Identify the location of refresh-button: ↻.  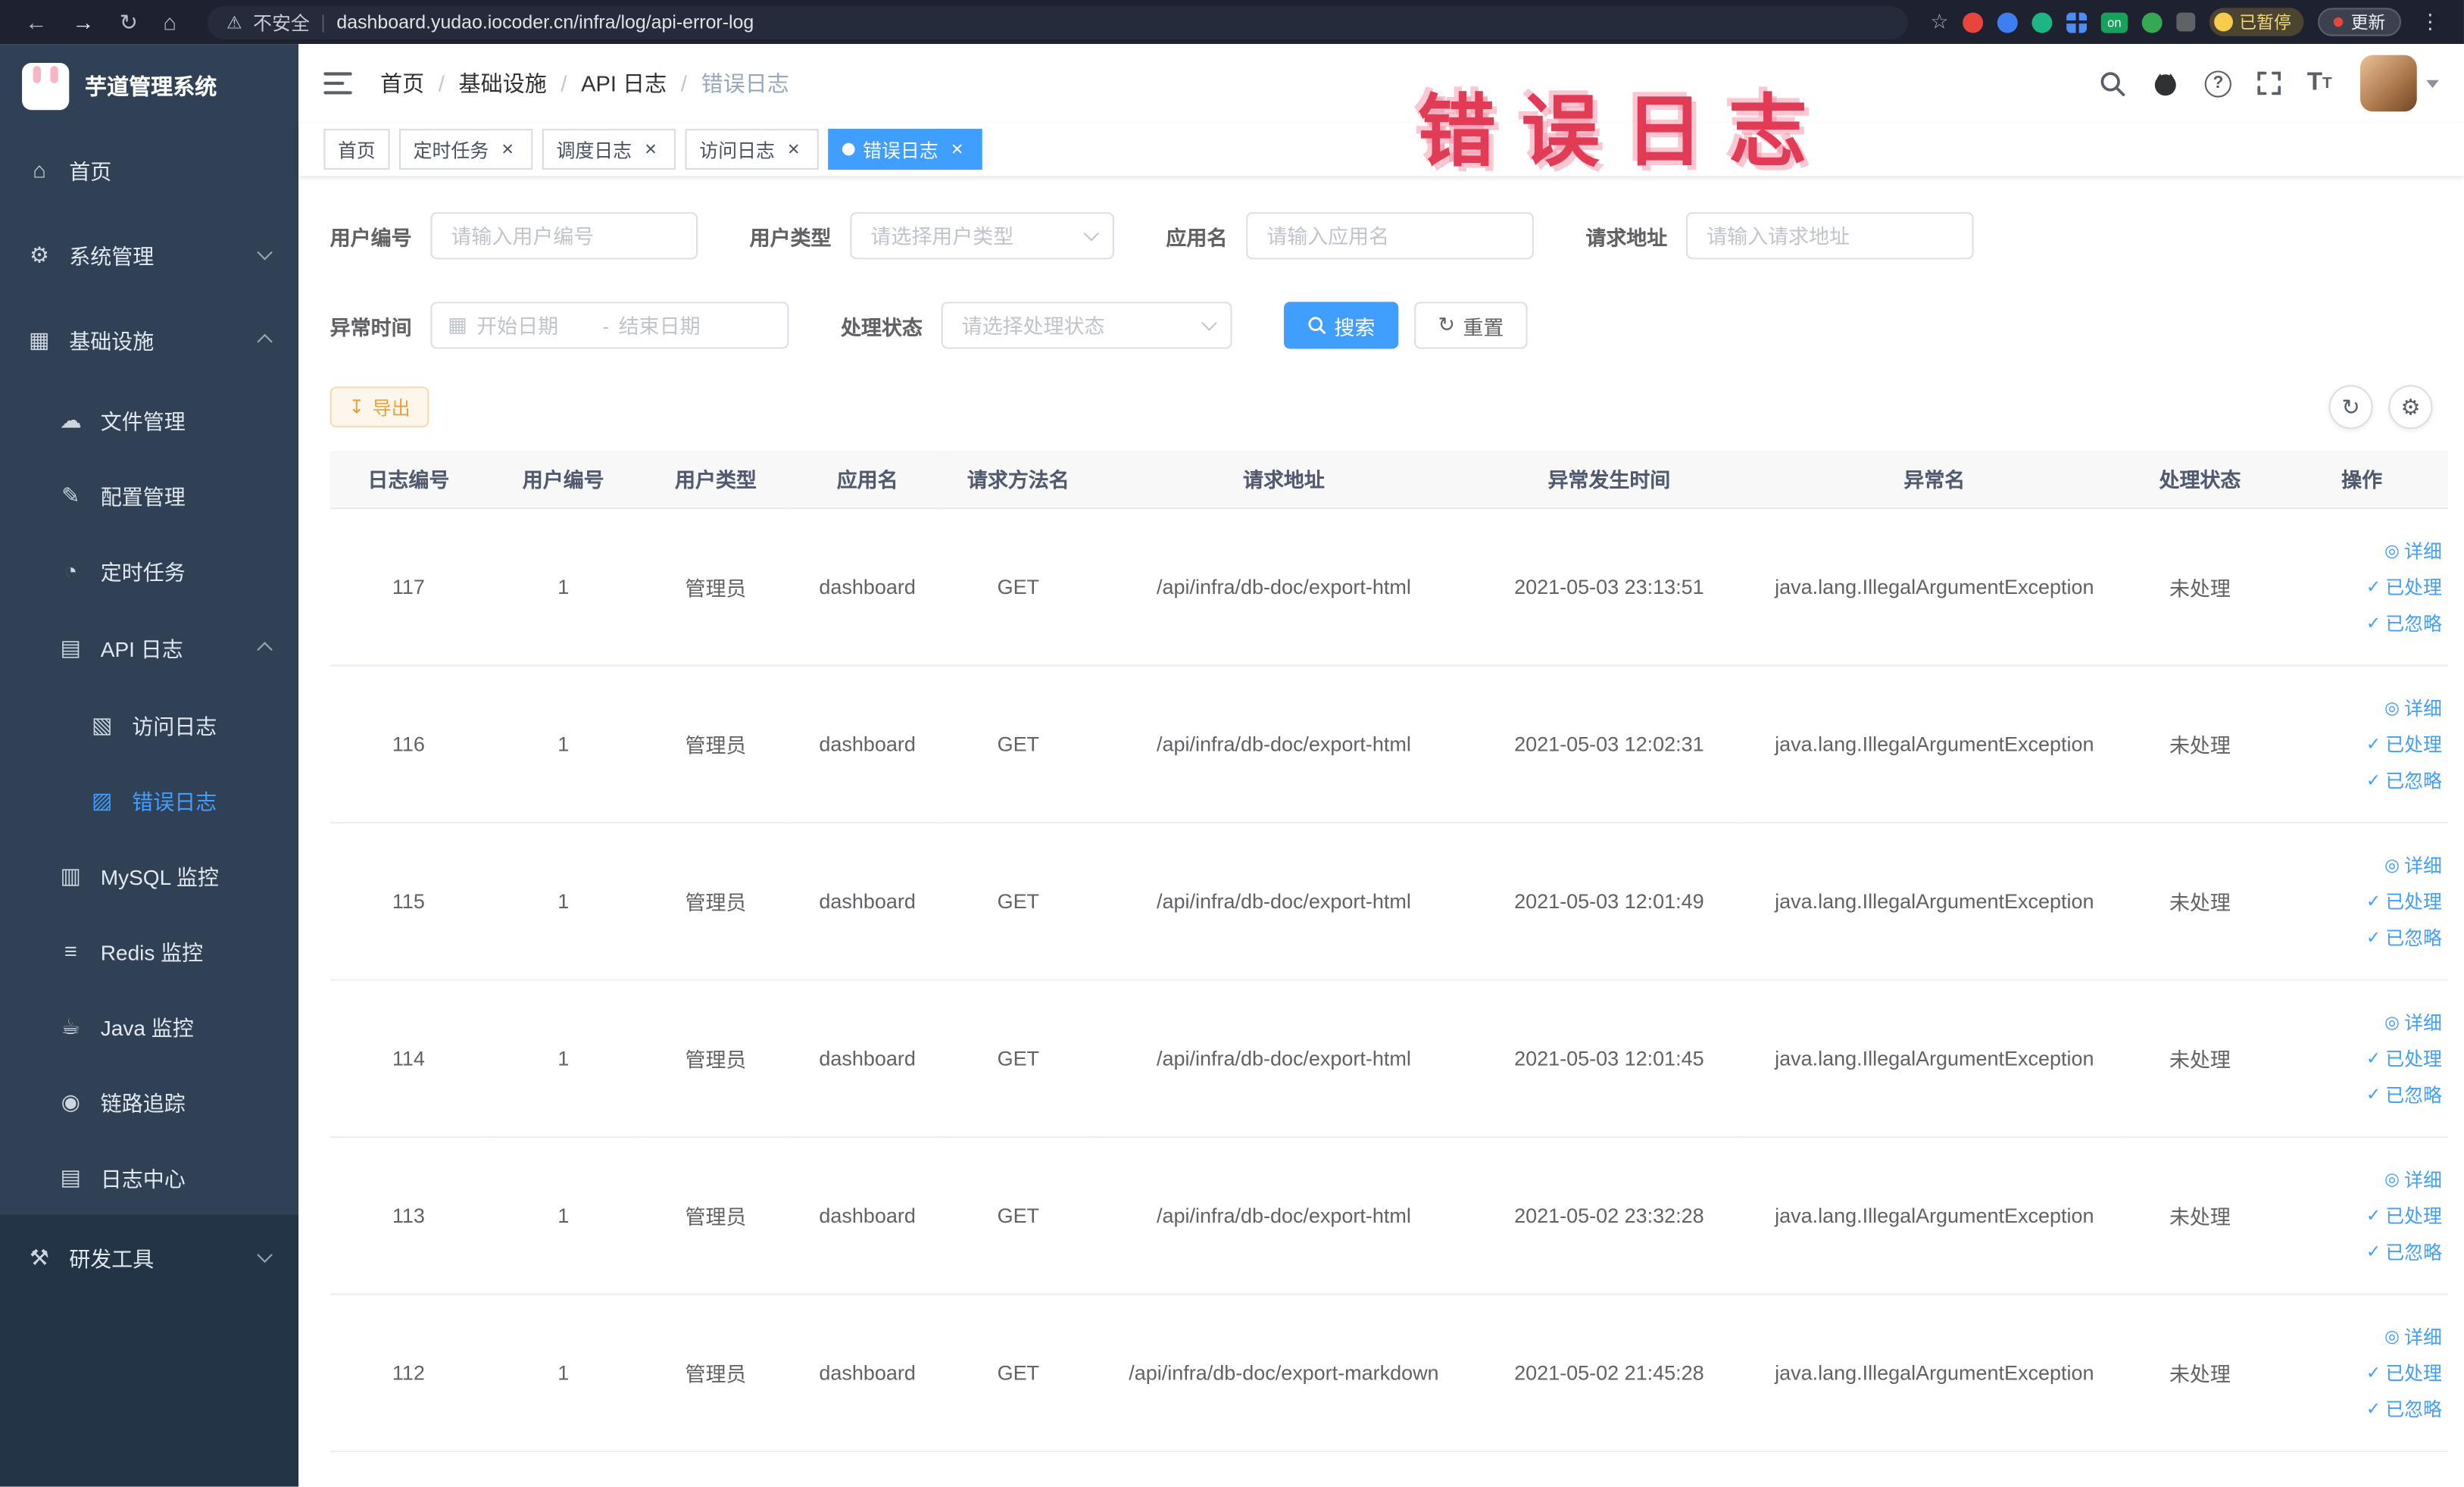
(2350, 407).